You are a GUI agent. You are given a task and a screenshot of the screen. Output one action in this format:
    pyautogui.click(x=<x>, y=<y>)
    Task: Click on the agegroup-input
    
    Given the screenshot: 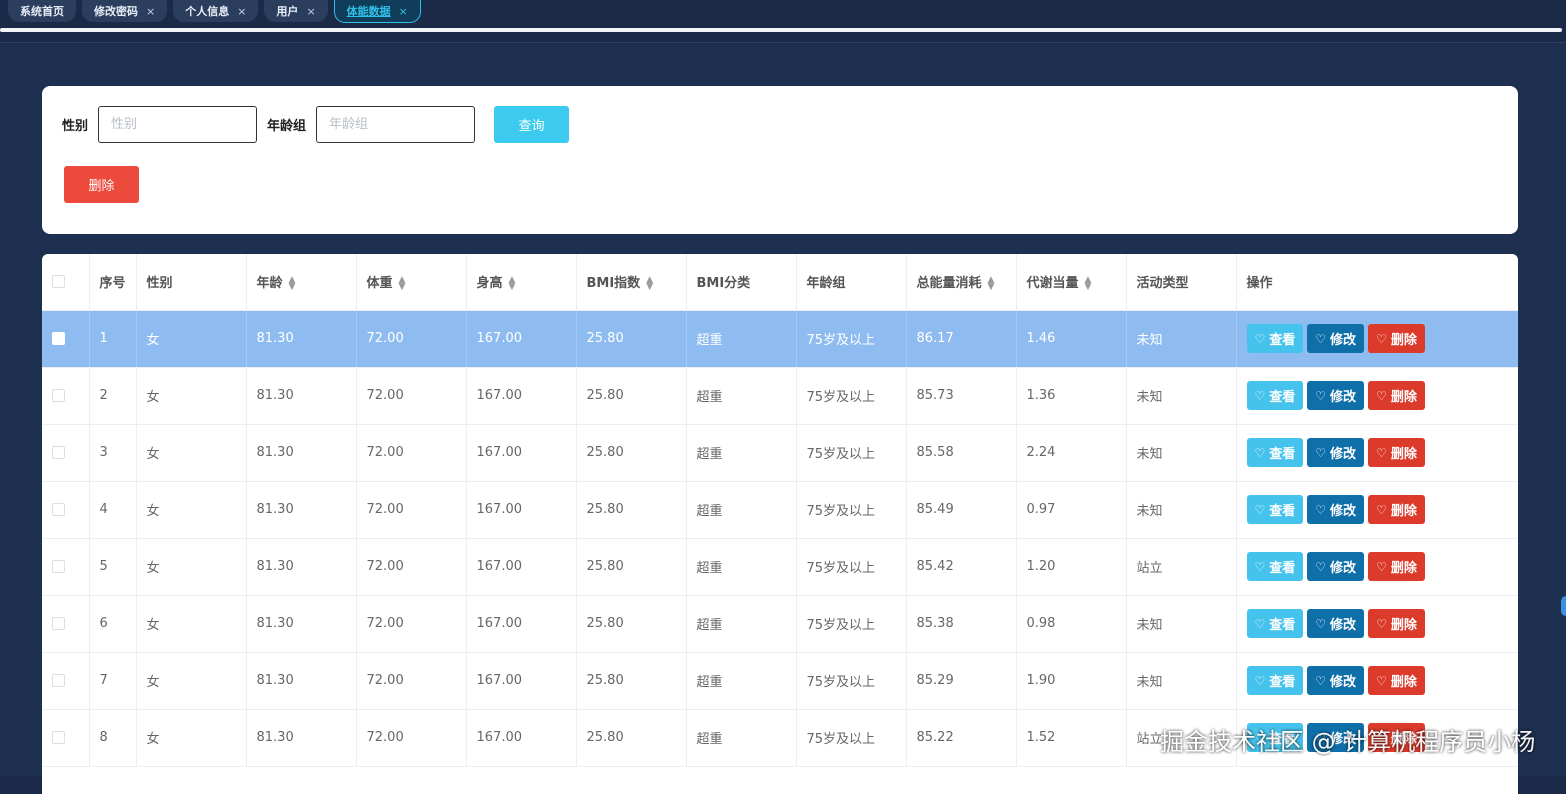 What is the action you would take?
    pyautogui.click(x=396, y=124)
    